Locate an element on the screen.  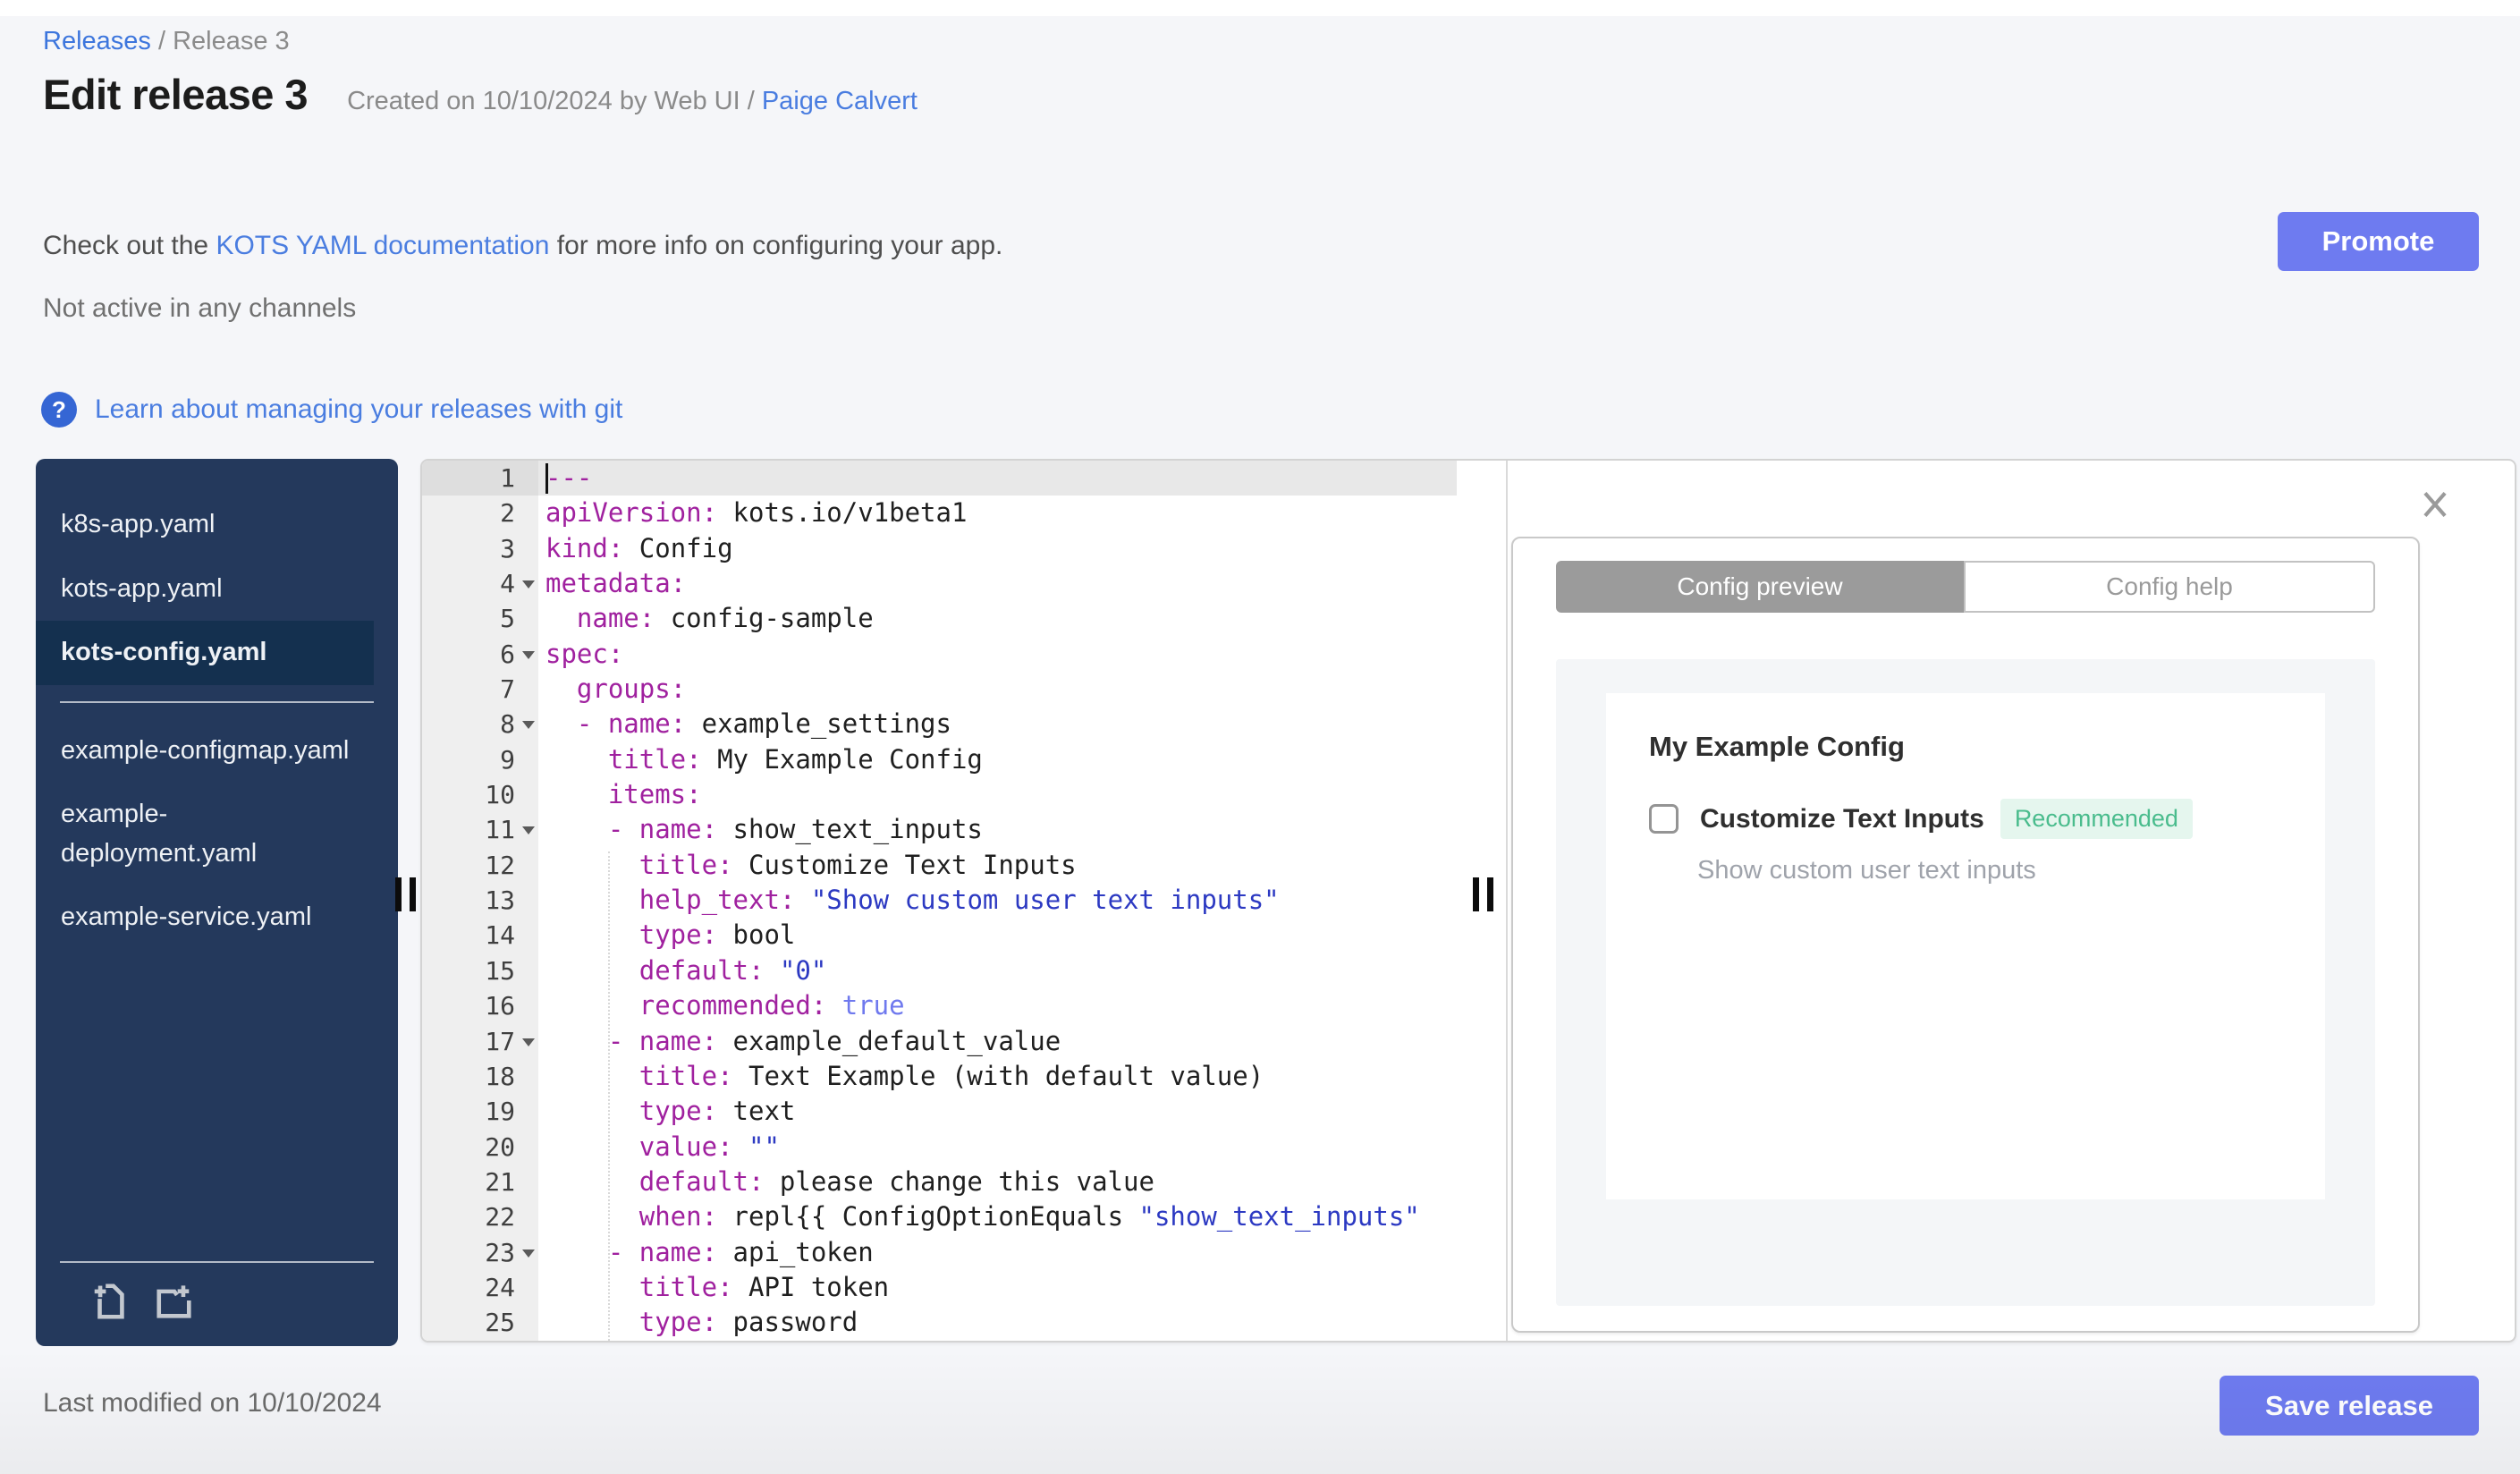
gutter-line-9: 9 is located at coordinates (507, 759).